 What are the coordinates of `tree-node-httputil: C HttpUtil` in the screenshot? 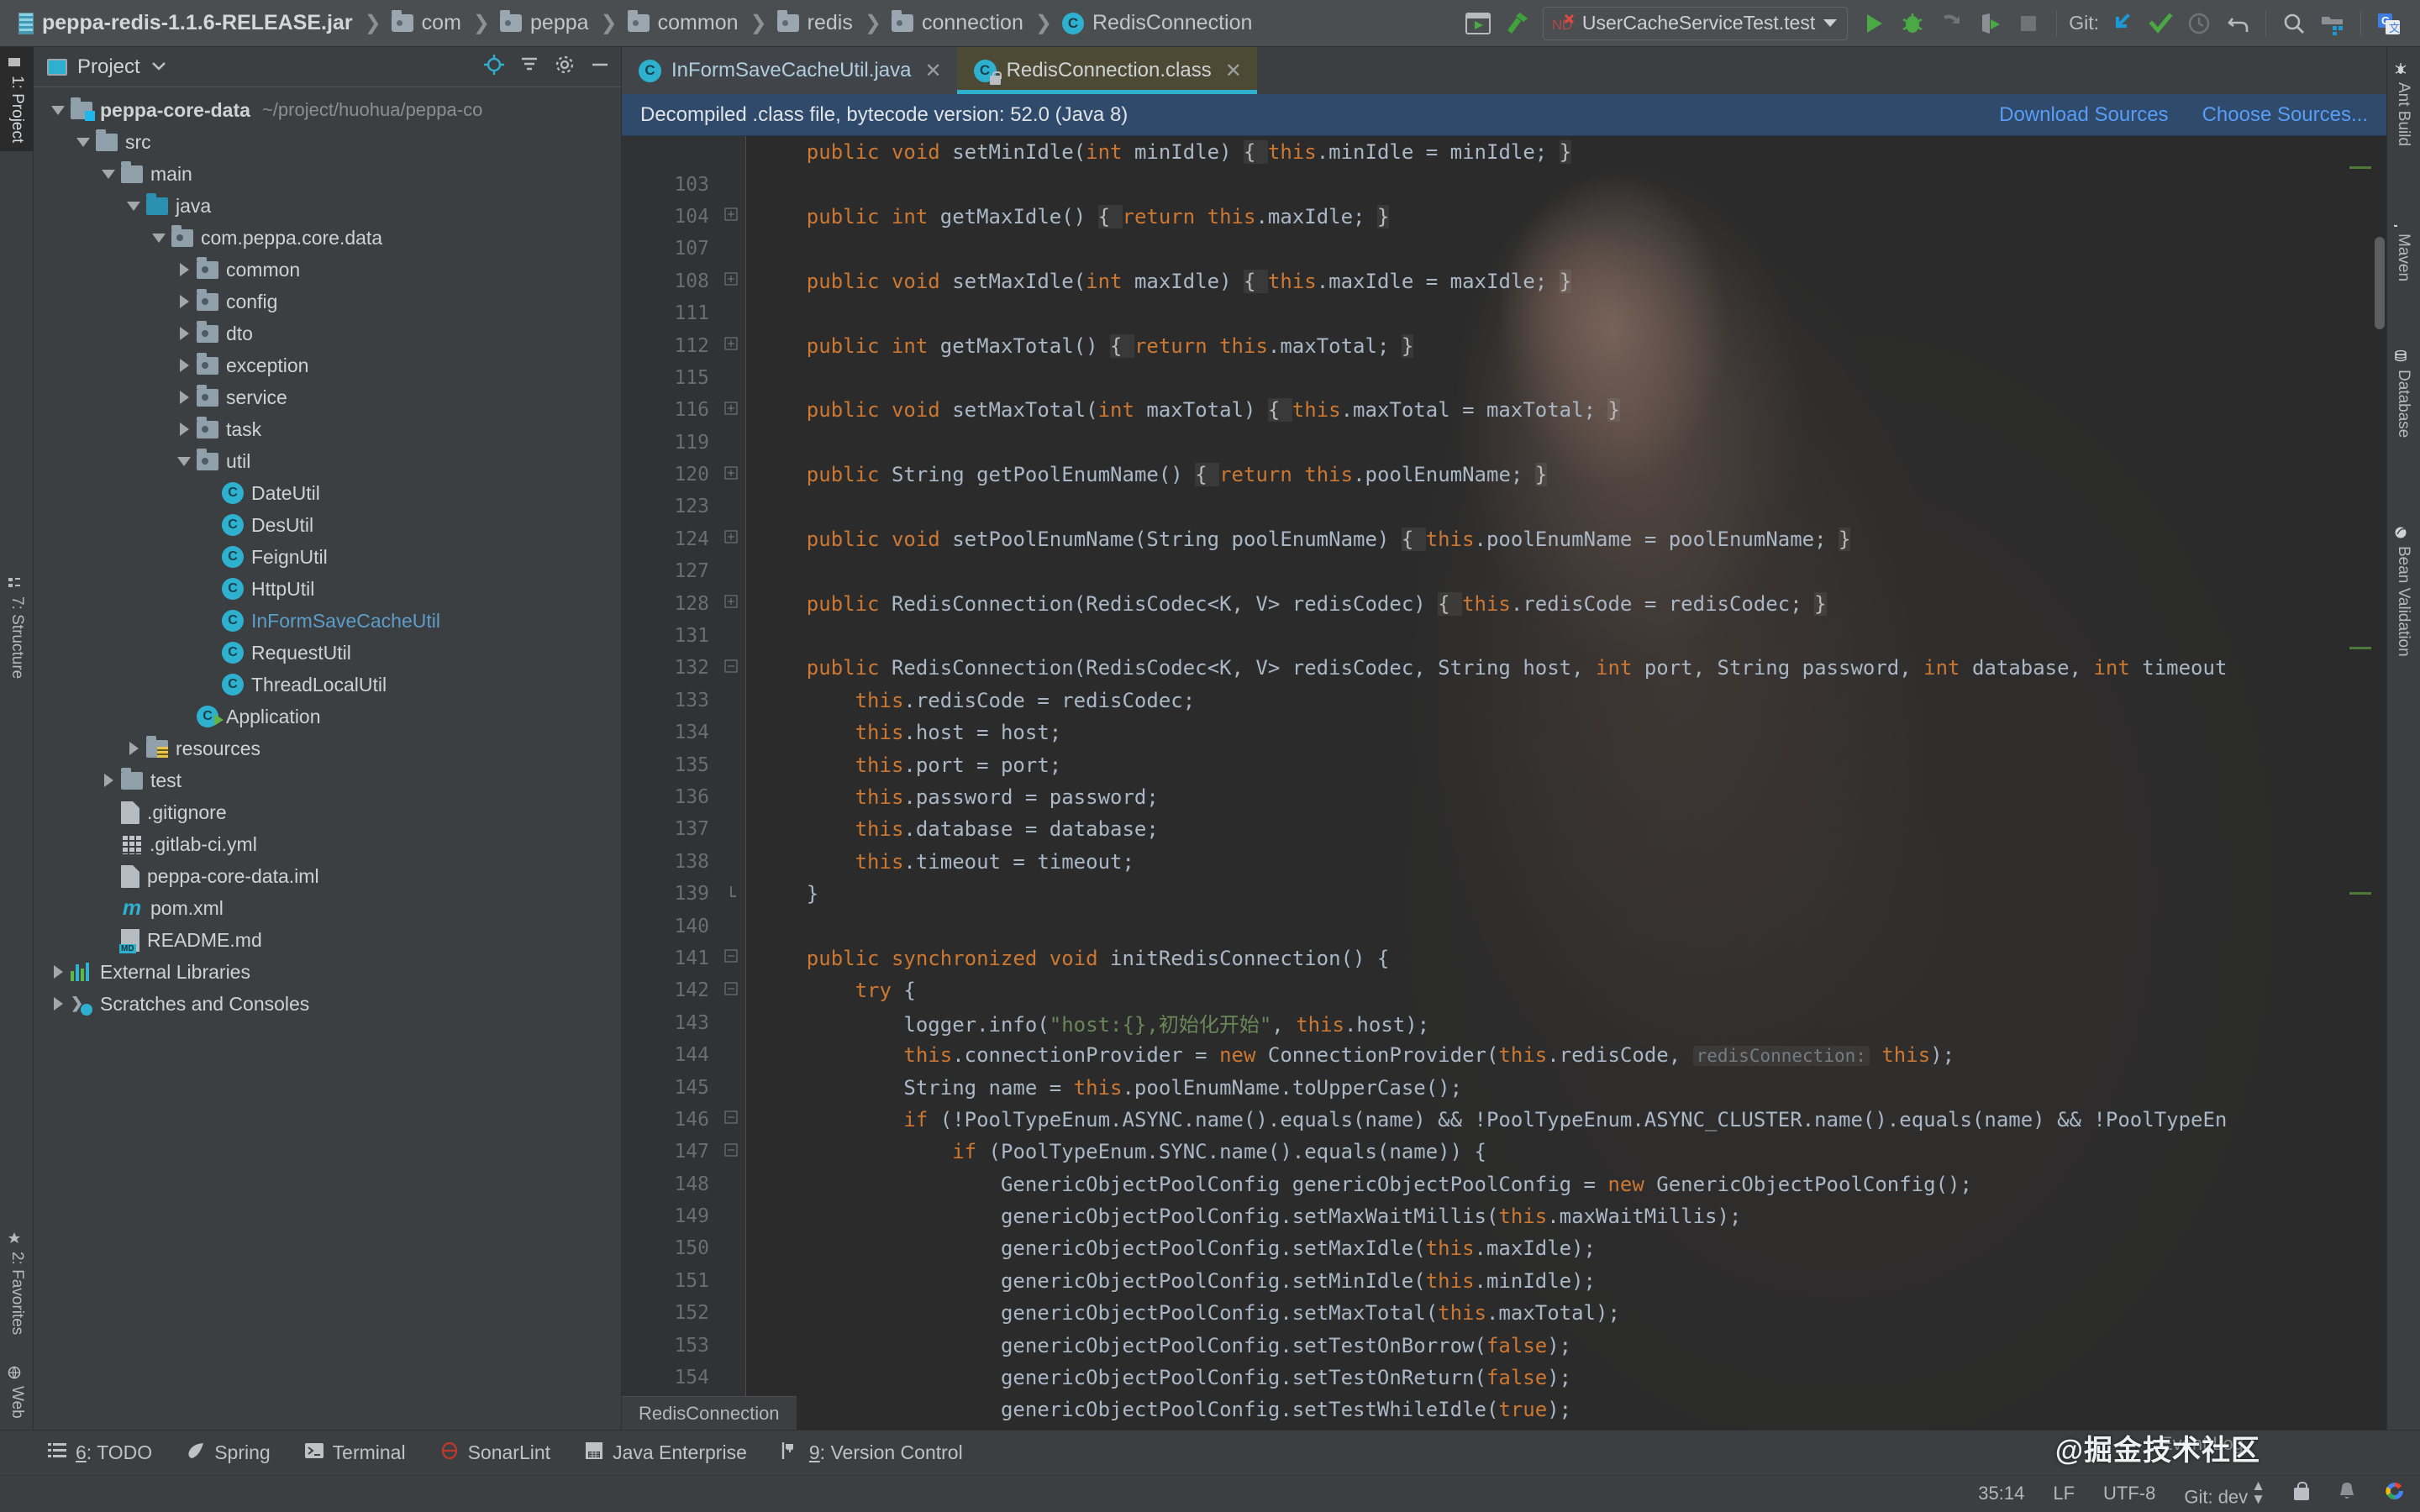 It's located at (327, 589).